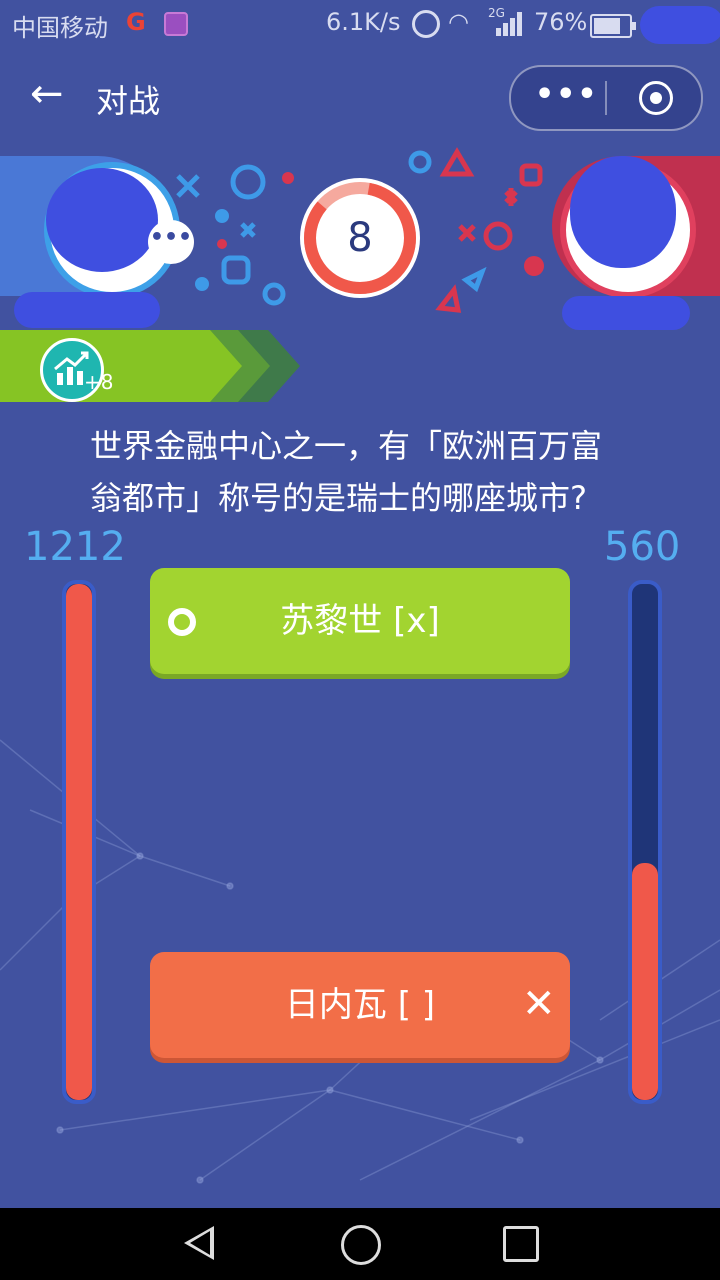 The width and height of the screenshot is (720, 1280). Describe the element at coordinates (613, 26) in the screenshot. I see `battery-icon` at that location.